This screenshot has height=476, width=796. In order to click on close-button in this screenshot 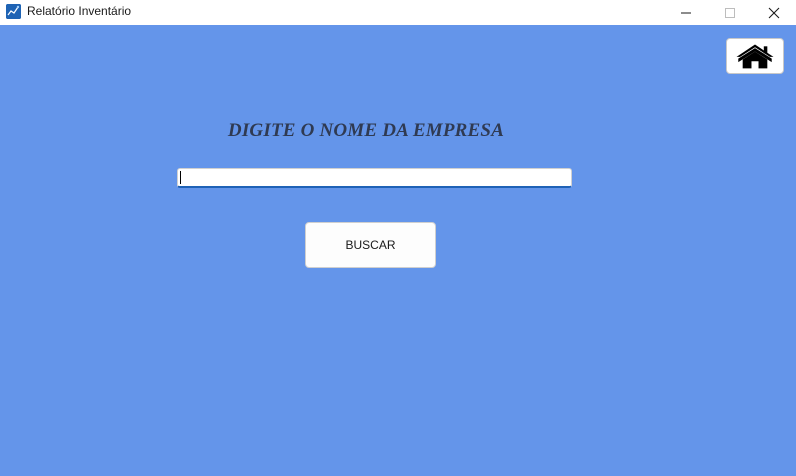, I will do `click(774, 12)`.